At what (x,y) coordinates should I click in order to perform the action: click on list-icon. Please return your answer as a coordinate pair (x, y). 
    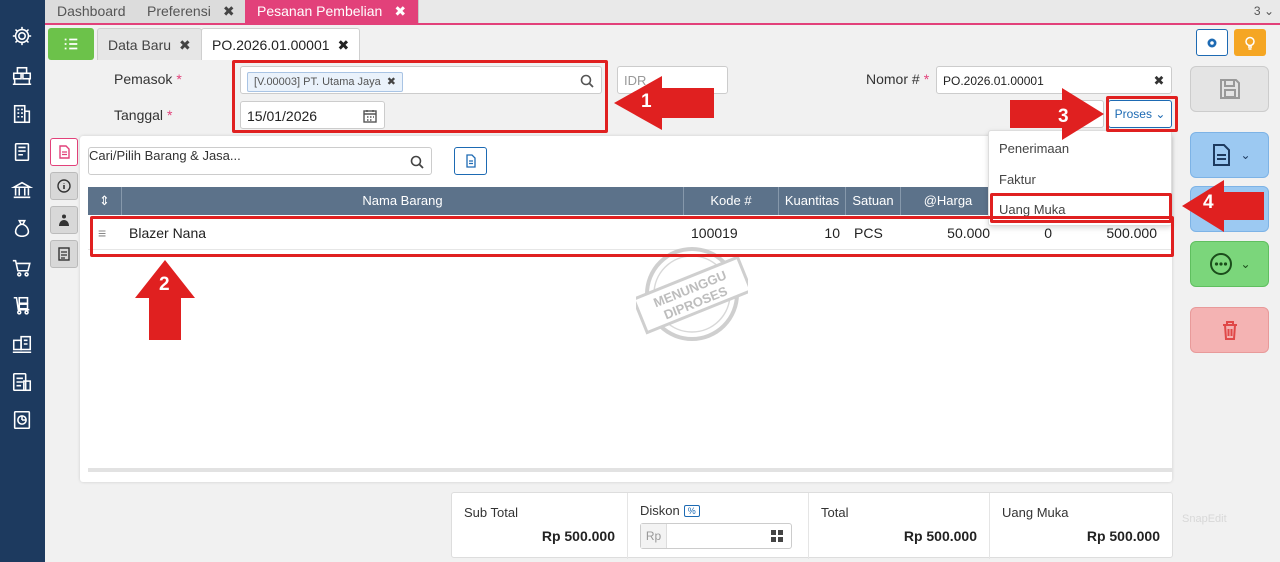
    Looking at the image, I should click on (71, 44).